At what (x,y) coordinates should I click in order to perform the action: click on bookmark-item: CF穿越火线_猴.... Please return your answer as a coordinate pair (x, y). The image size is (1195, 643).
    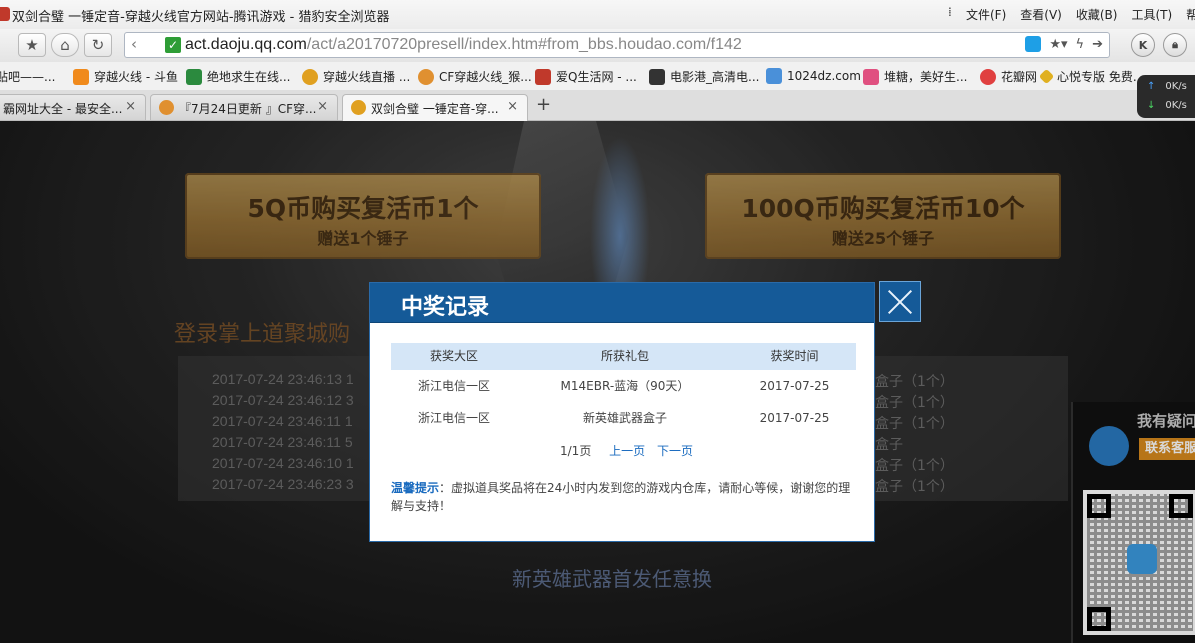
    Looking at the image, I should click on (475, 76).